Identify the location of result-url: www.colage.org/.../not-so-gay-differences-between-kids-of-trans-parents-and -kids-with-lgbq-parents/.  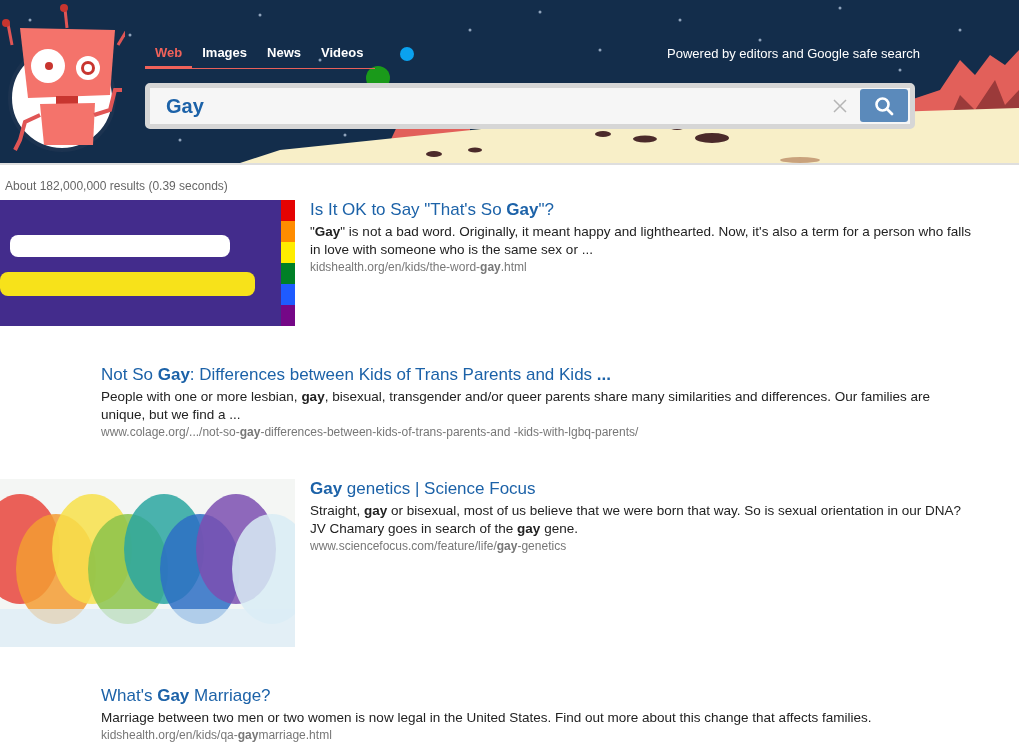
(370, 432).